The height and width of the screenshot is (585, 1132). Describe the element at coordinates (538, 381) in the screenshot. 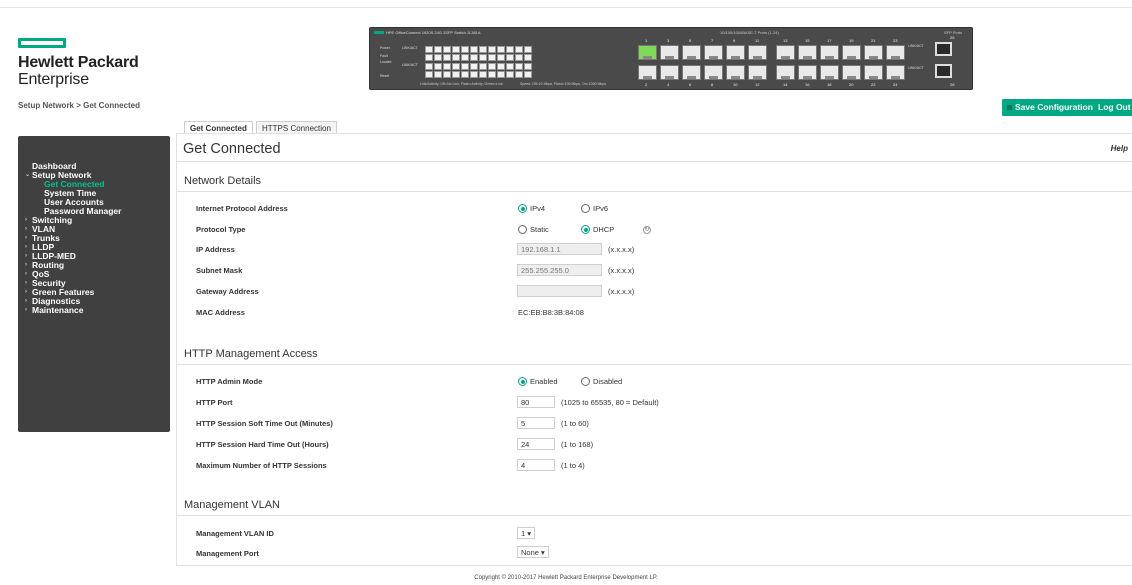

I see `http-enabled-radio: Enabled` at that location.